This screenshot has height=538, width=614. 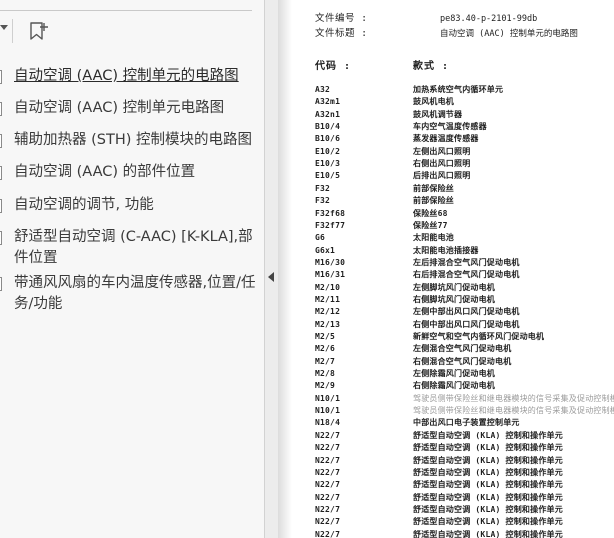 I want to click on column-header-name: 款式 :, so click(x=431, y=66).